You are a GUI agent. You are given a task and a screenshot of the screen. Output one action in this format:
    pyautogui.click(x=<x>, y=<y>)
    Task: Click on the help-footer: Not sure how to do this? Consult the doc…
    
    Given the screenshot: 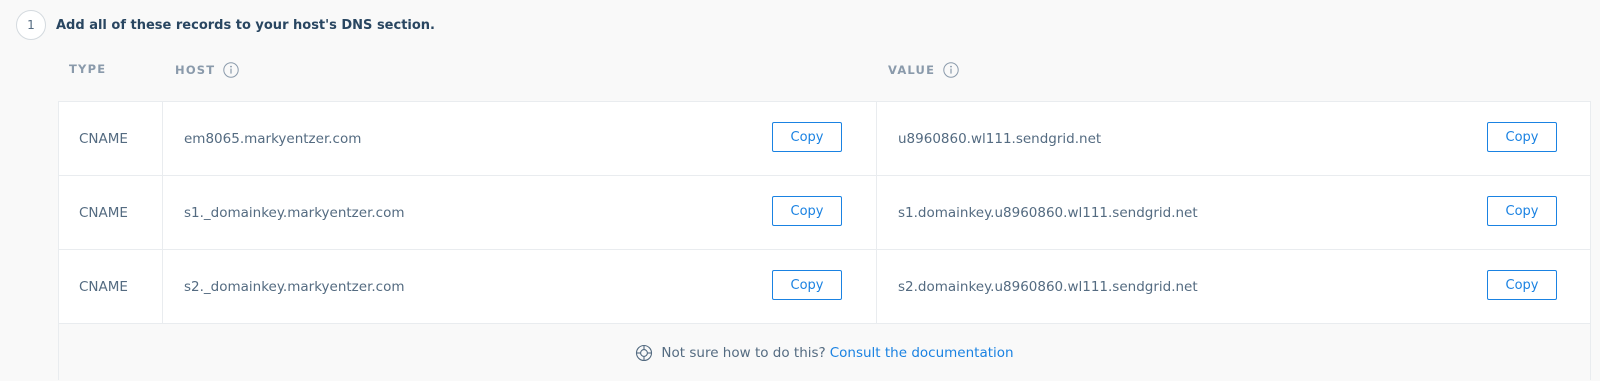 What is the action you would take?
    pyautogui.click(x=824, y=352)
    